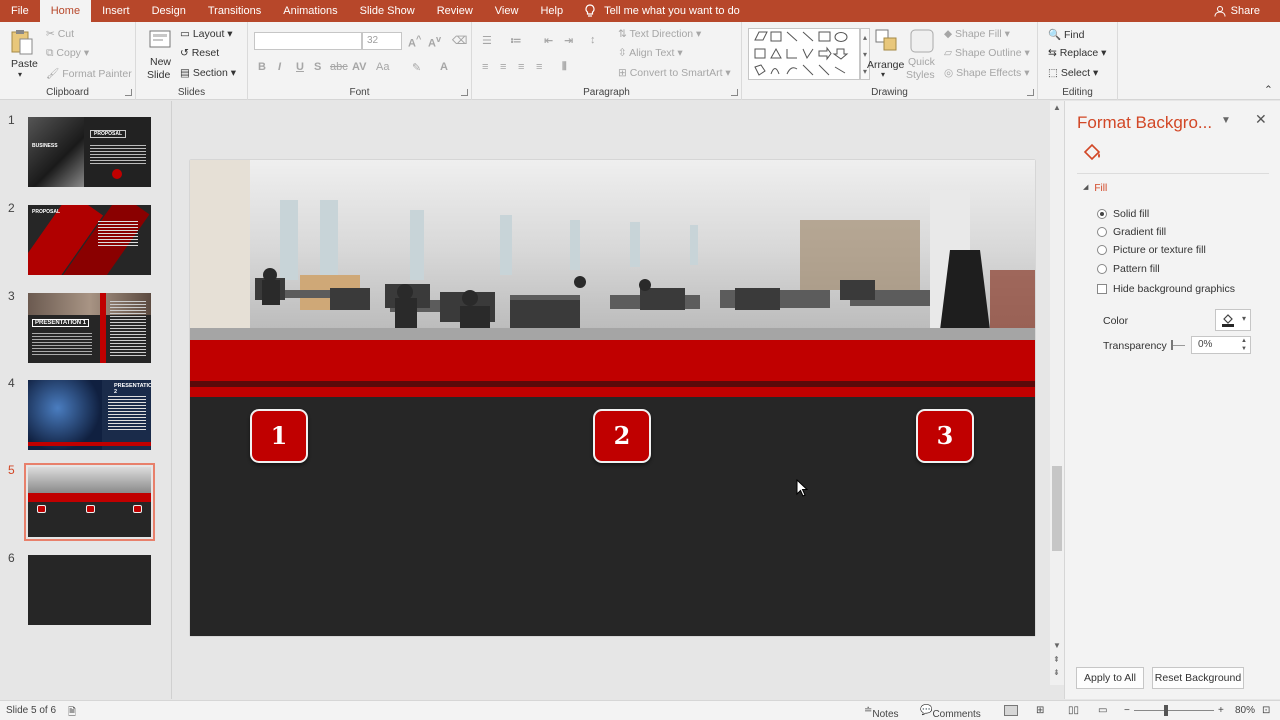  Describe the element at coordinates (464, 92) in the screenshot. I see `font-launcher-icon` at that location.